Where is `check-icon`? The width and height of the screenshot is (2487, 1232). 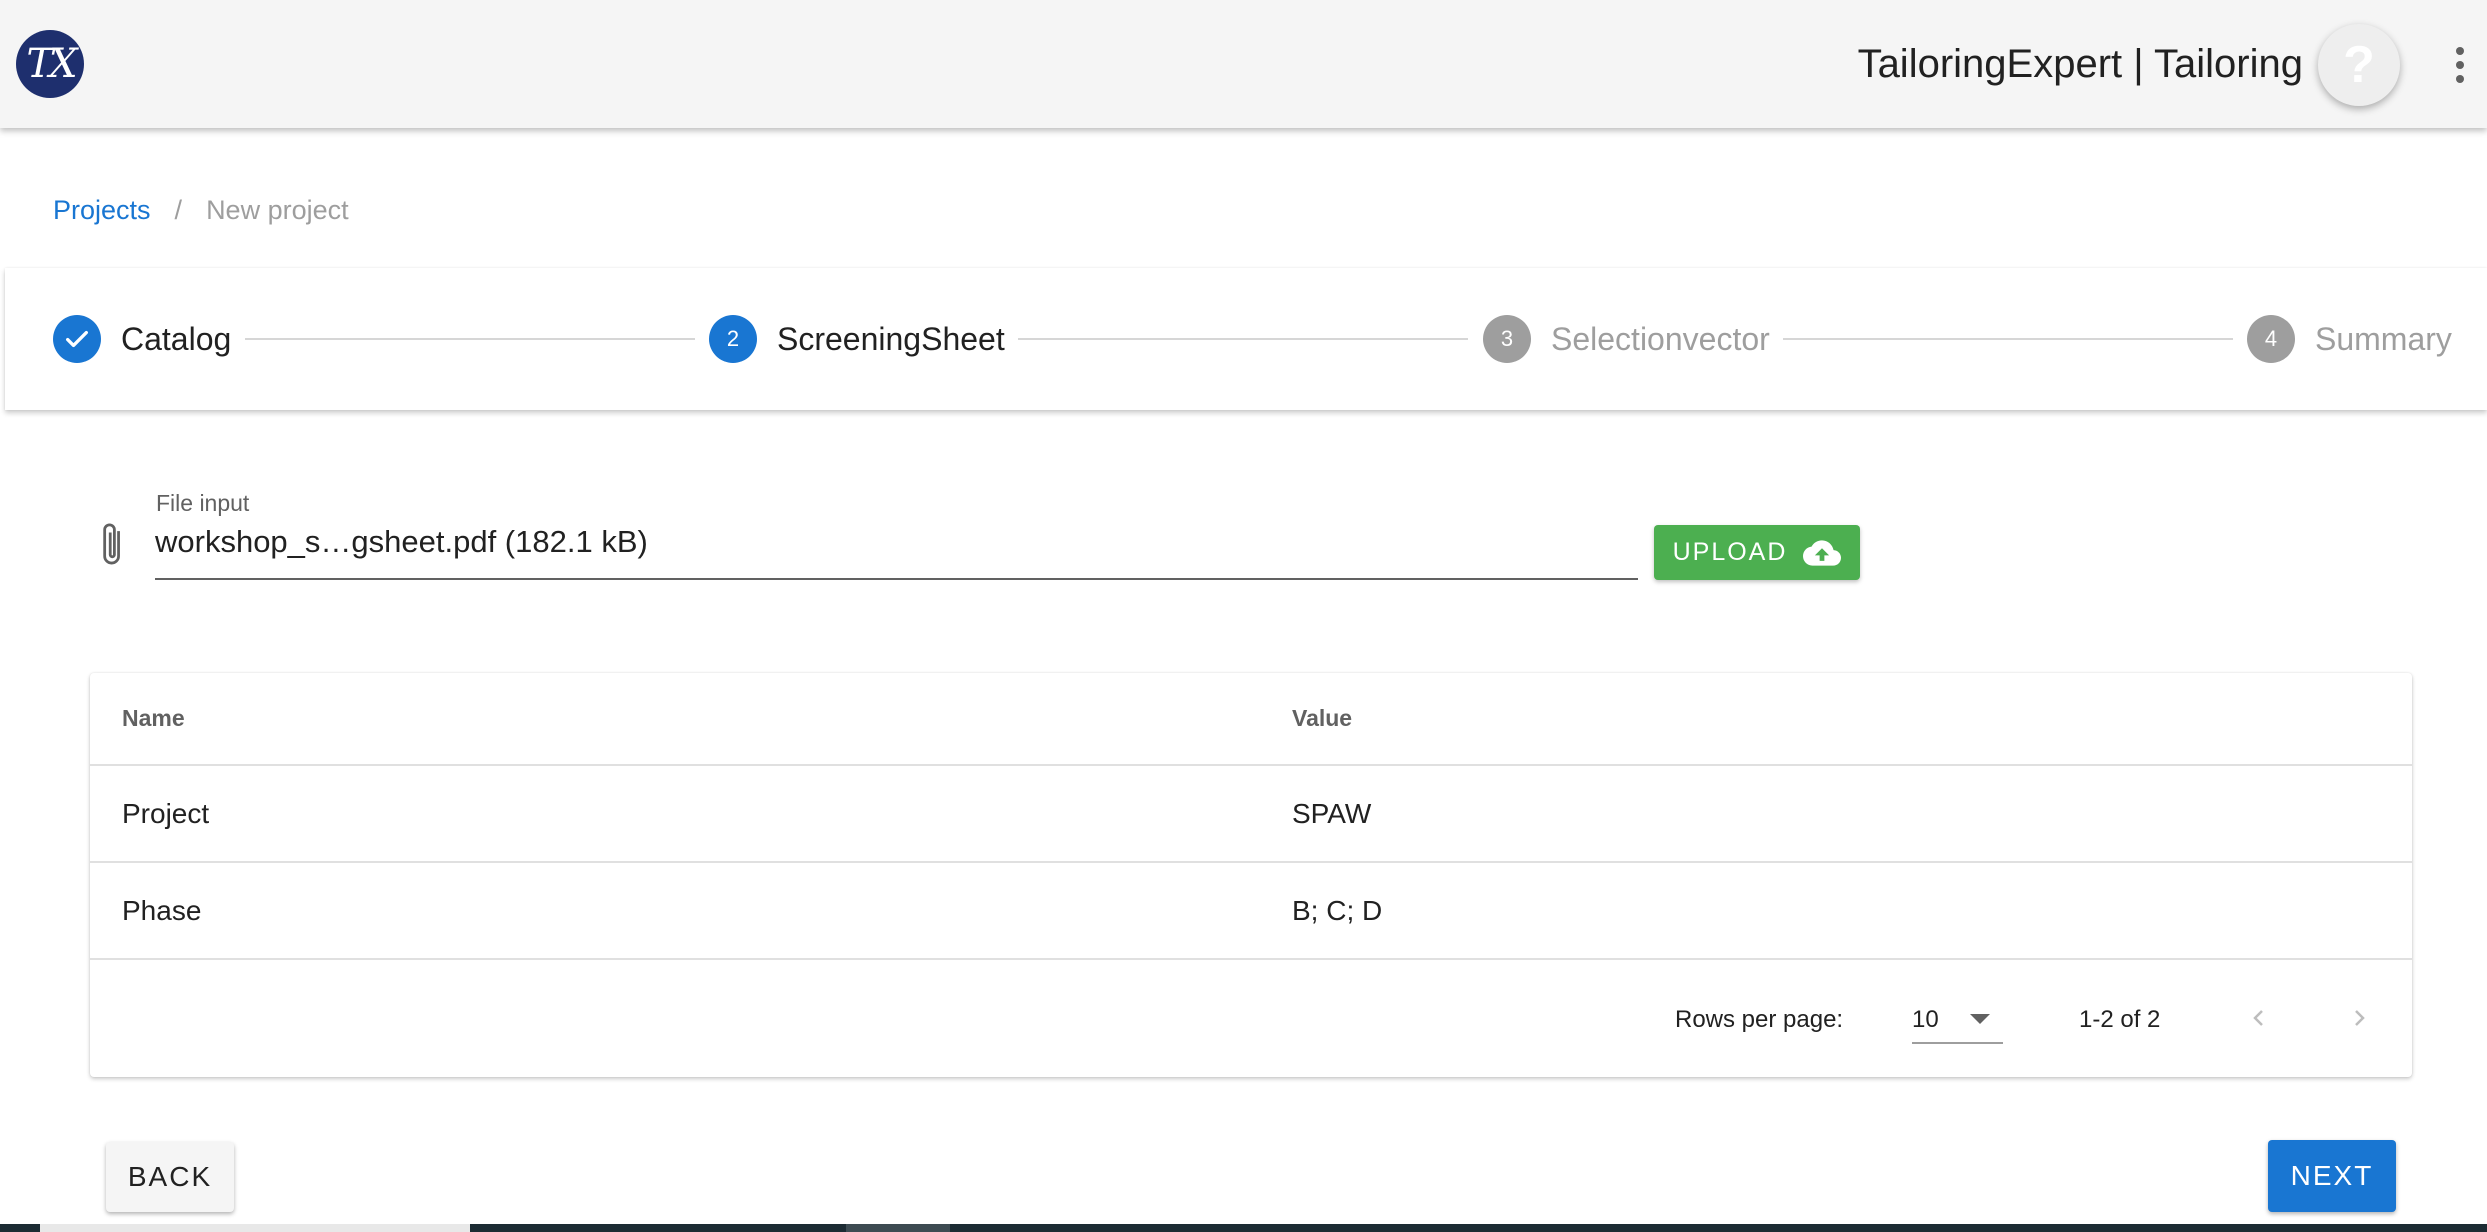
check-icon is located at coordinates (77, 339).